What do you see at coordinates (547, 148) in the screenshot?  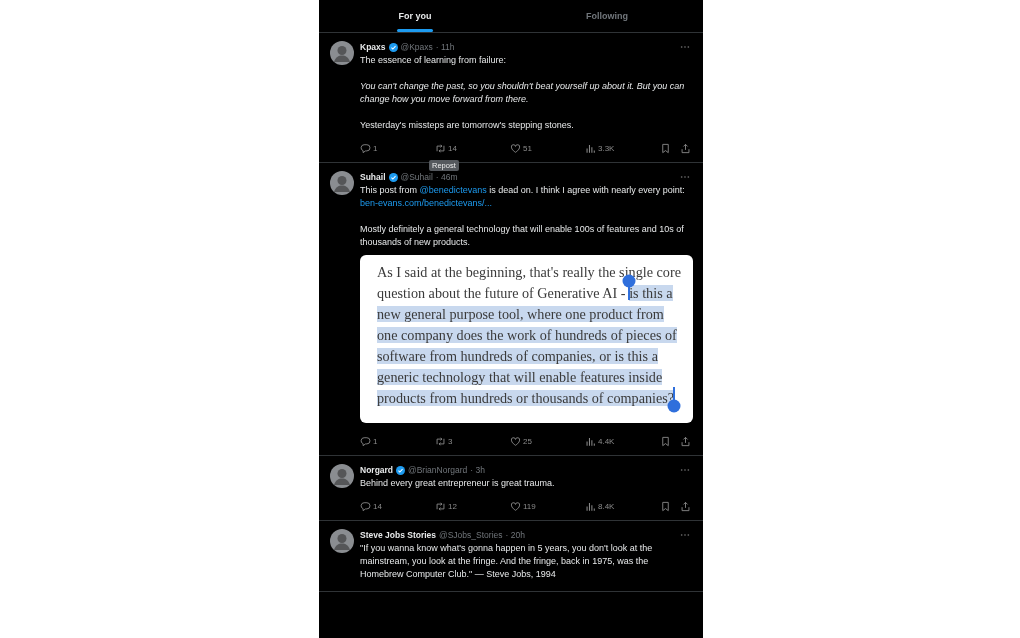 I see `like-button: 51` at bounding box center [547, 148].